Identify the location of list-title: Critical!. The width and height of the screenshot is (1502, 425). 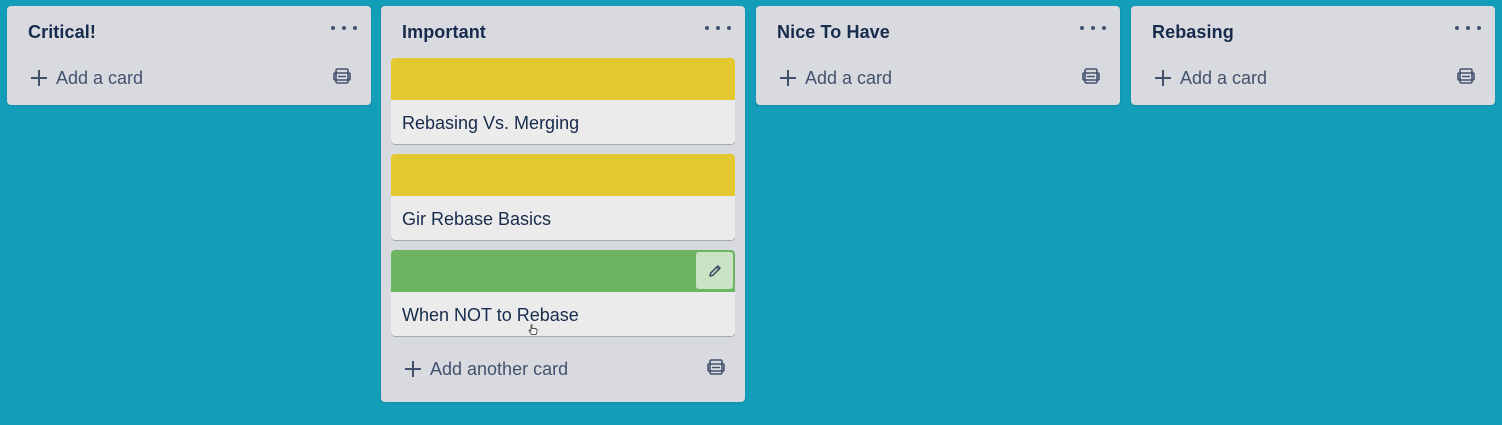
(62, 32).